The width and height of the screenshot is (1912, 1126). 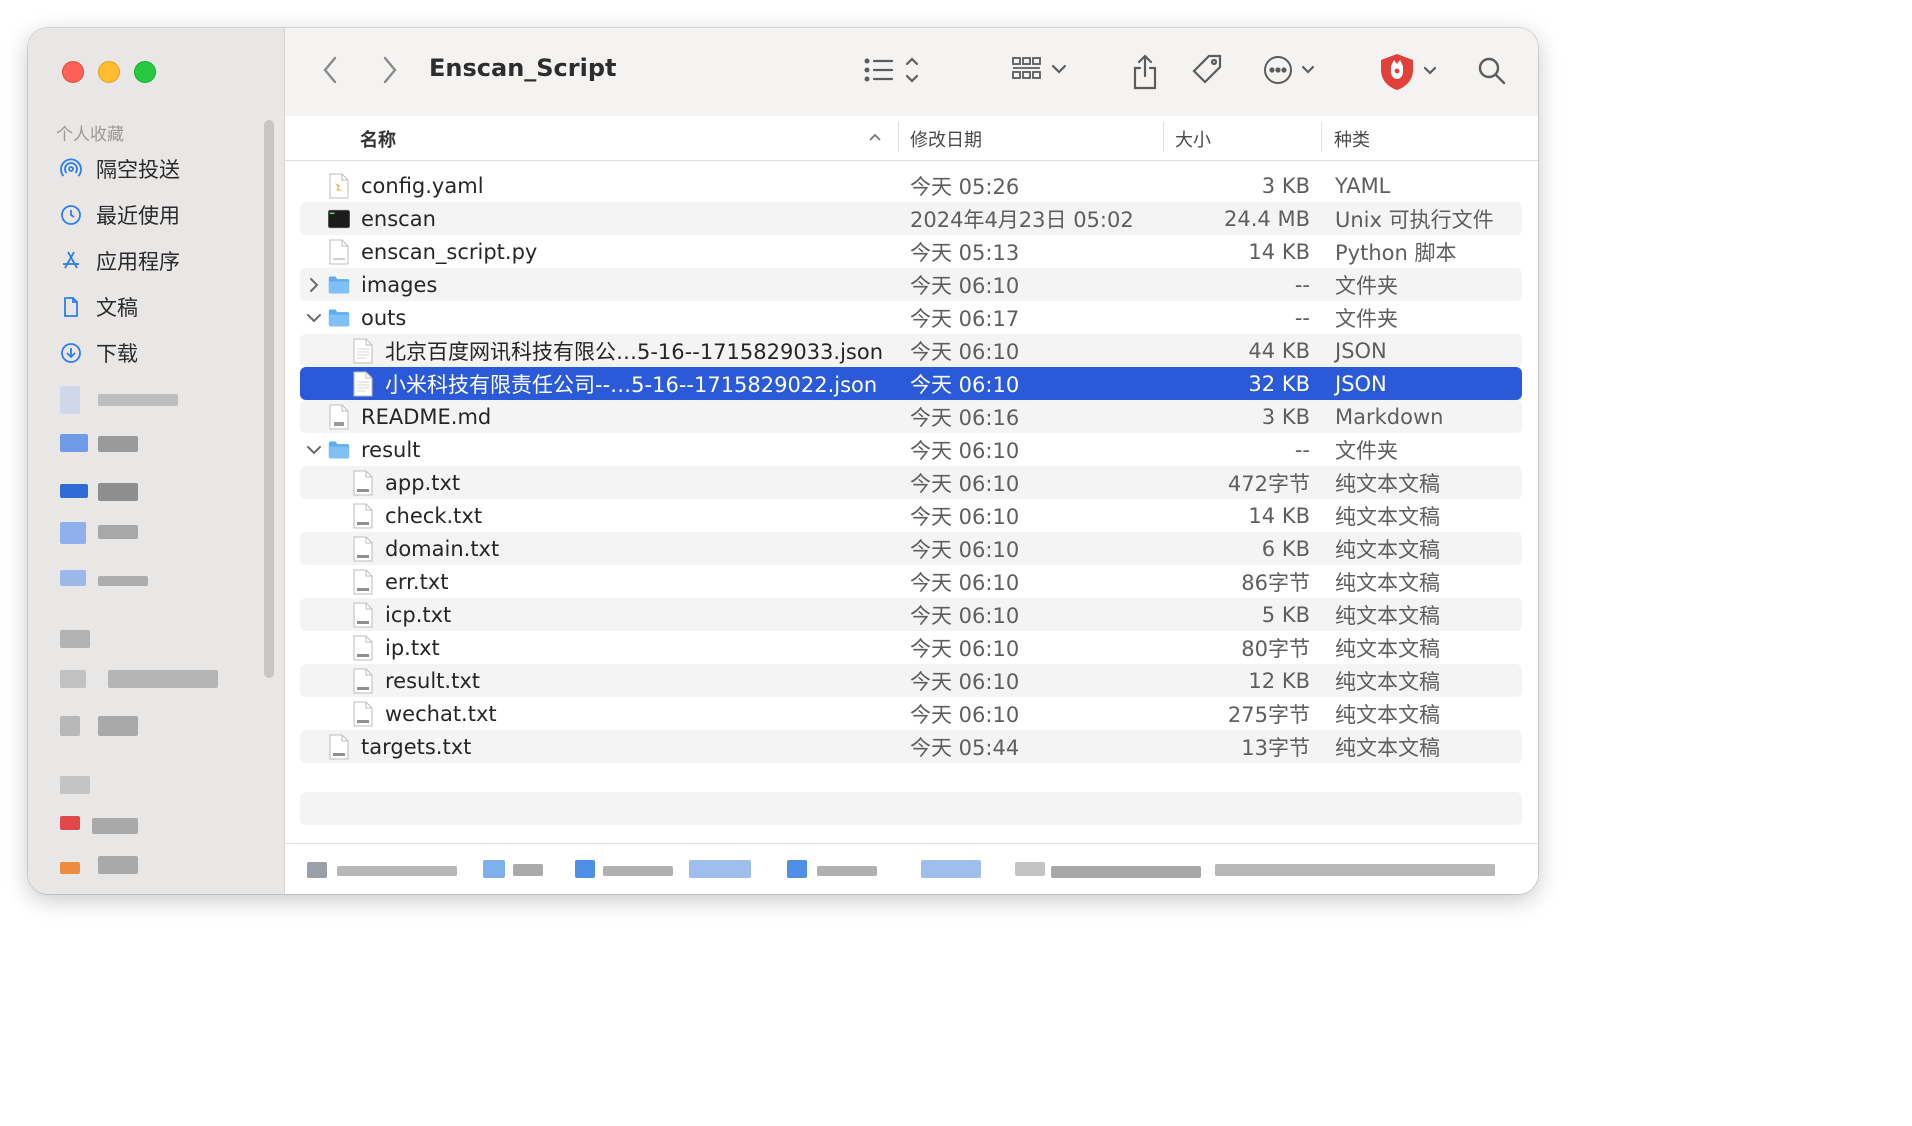 I want to click on chevron-right-icon, so click(x=314, y=285).